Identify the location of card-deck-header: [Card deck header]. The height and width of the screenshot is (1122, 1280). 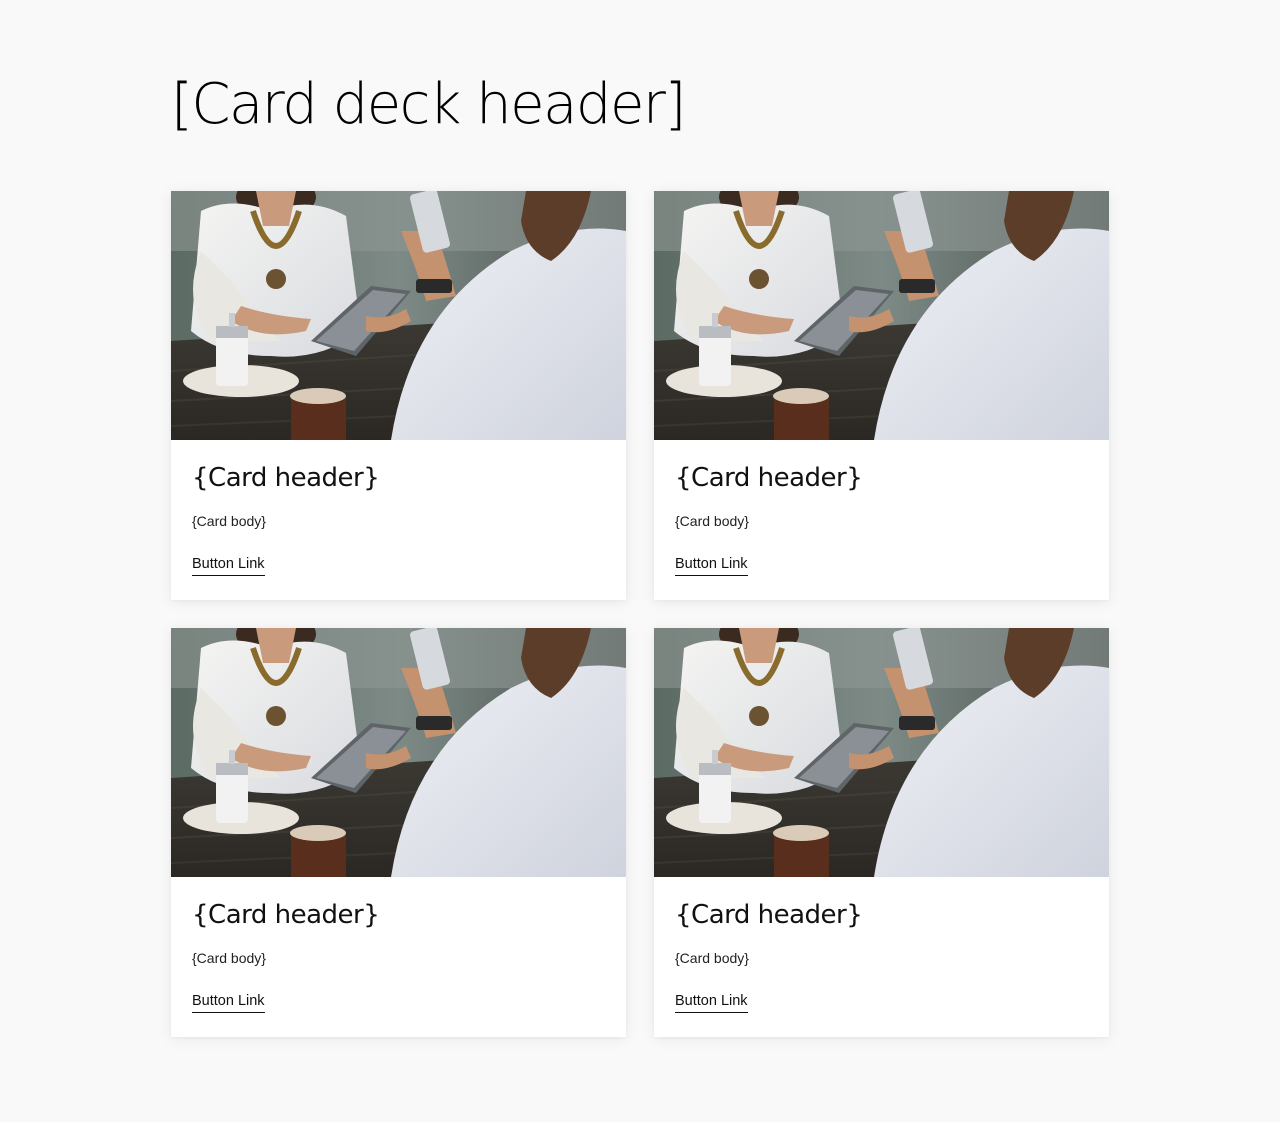
(428, 104).